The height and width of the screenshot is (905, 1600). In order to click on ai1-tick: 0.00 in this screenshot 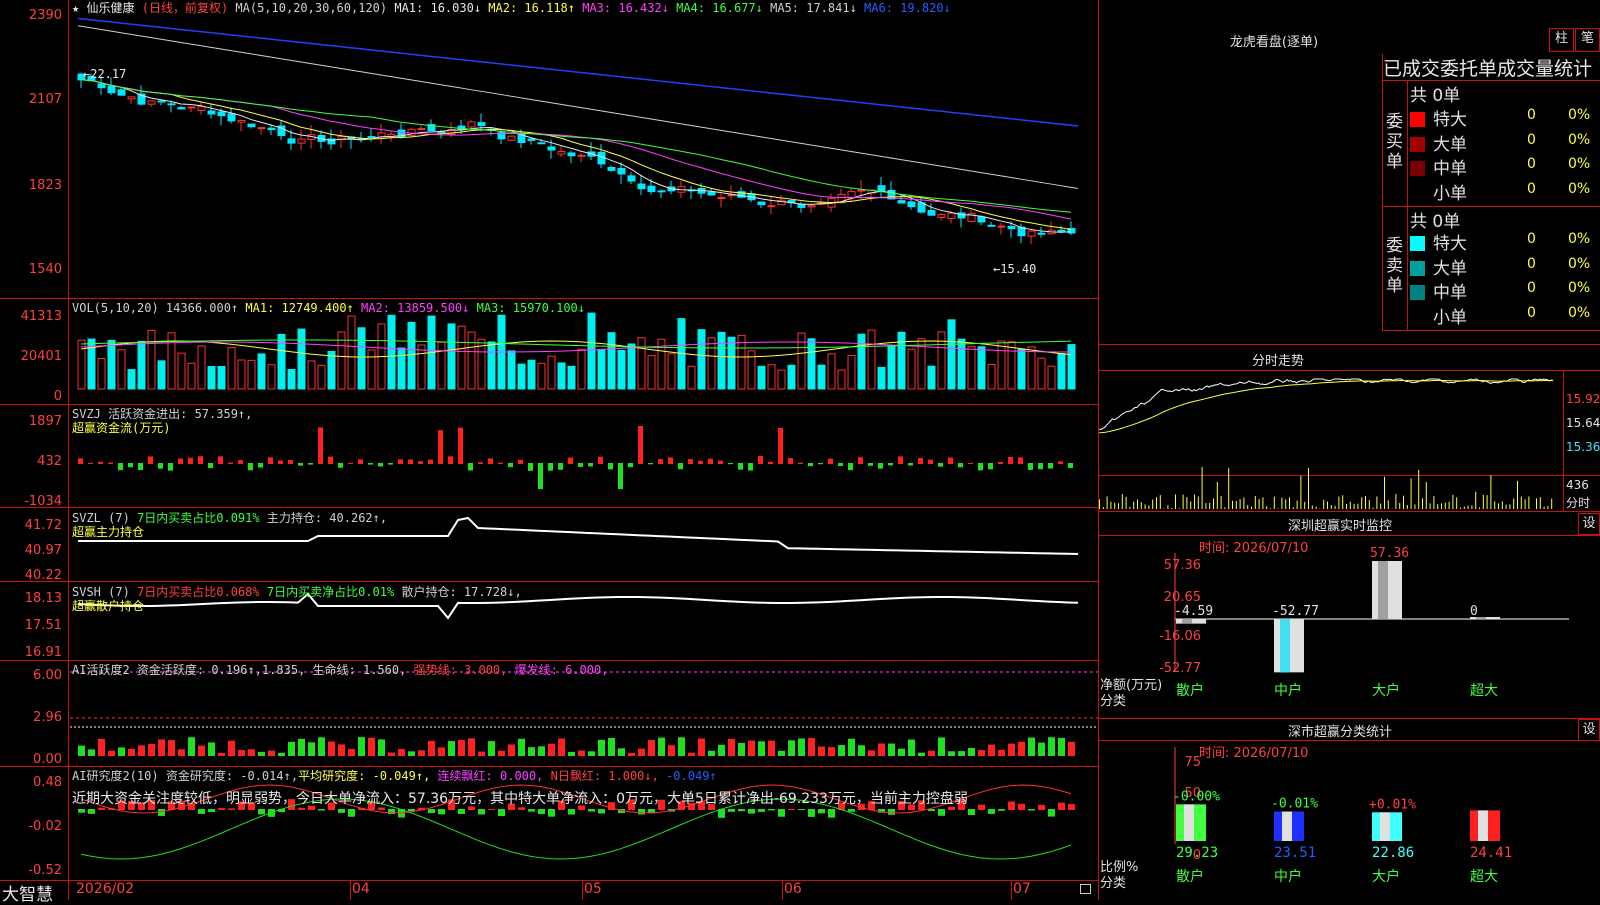, I will do `click(31, 759)`.